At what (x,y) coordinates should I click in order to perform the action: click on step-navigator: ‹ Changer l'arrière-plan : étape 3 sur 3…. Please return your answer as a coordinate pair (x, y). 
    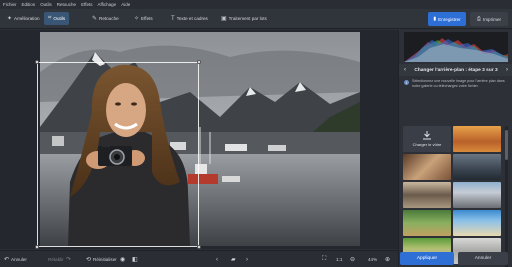
    Looking at the image, I should click on (455, 70).